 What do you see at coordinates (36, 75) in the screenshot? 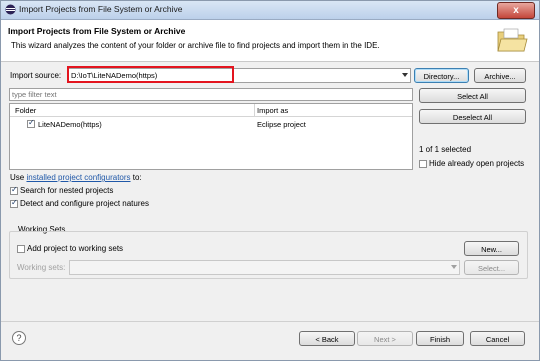
I see `import-source-label: Import source:` at bounding box center [36, 75].